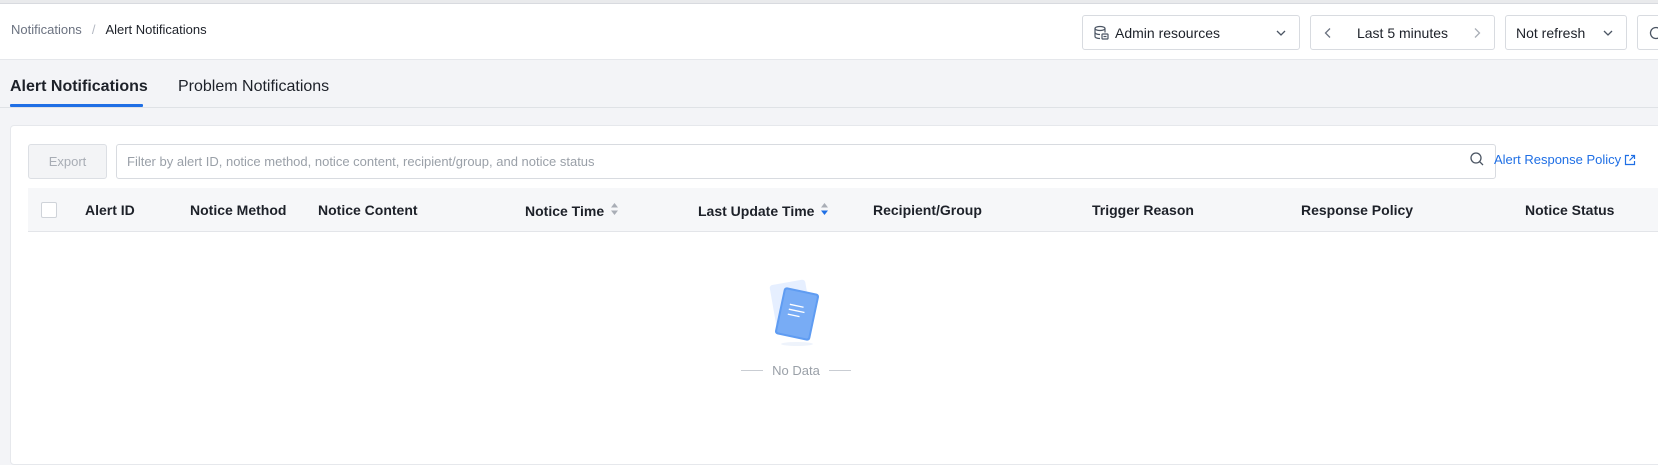 The image size is (1658, 465). Describe the element at coordinates (67, 161) in the screenshot. I see `export-button: Export` at that location.